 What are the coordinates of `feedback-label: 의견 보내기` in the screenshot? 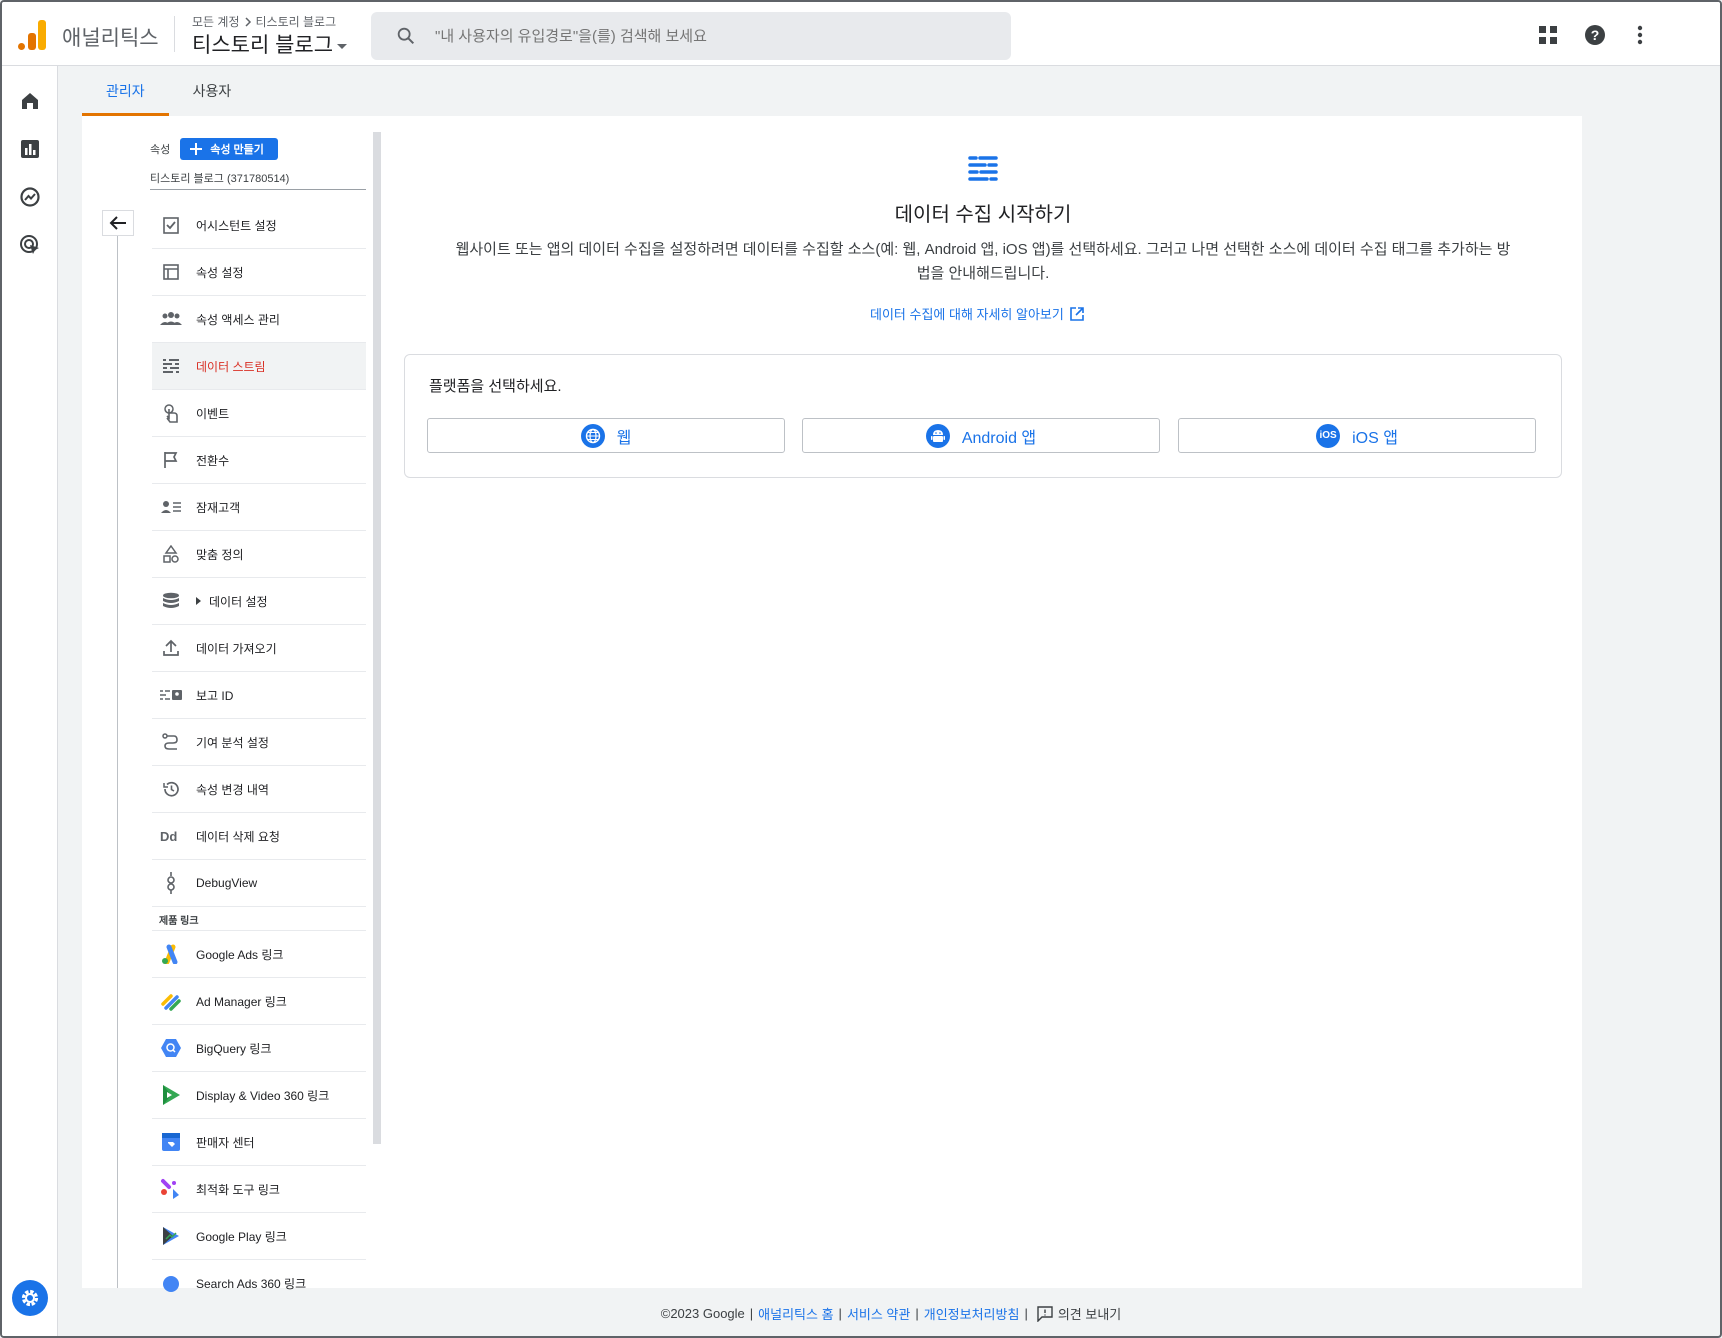 It's located at (1089, 1314).